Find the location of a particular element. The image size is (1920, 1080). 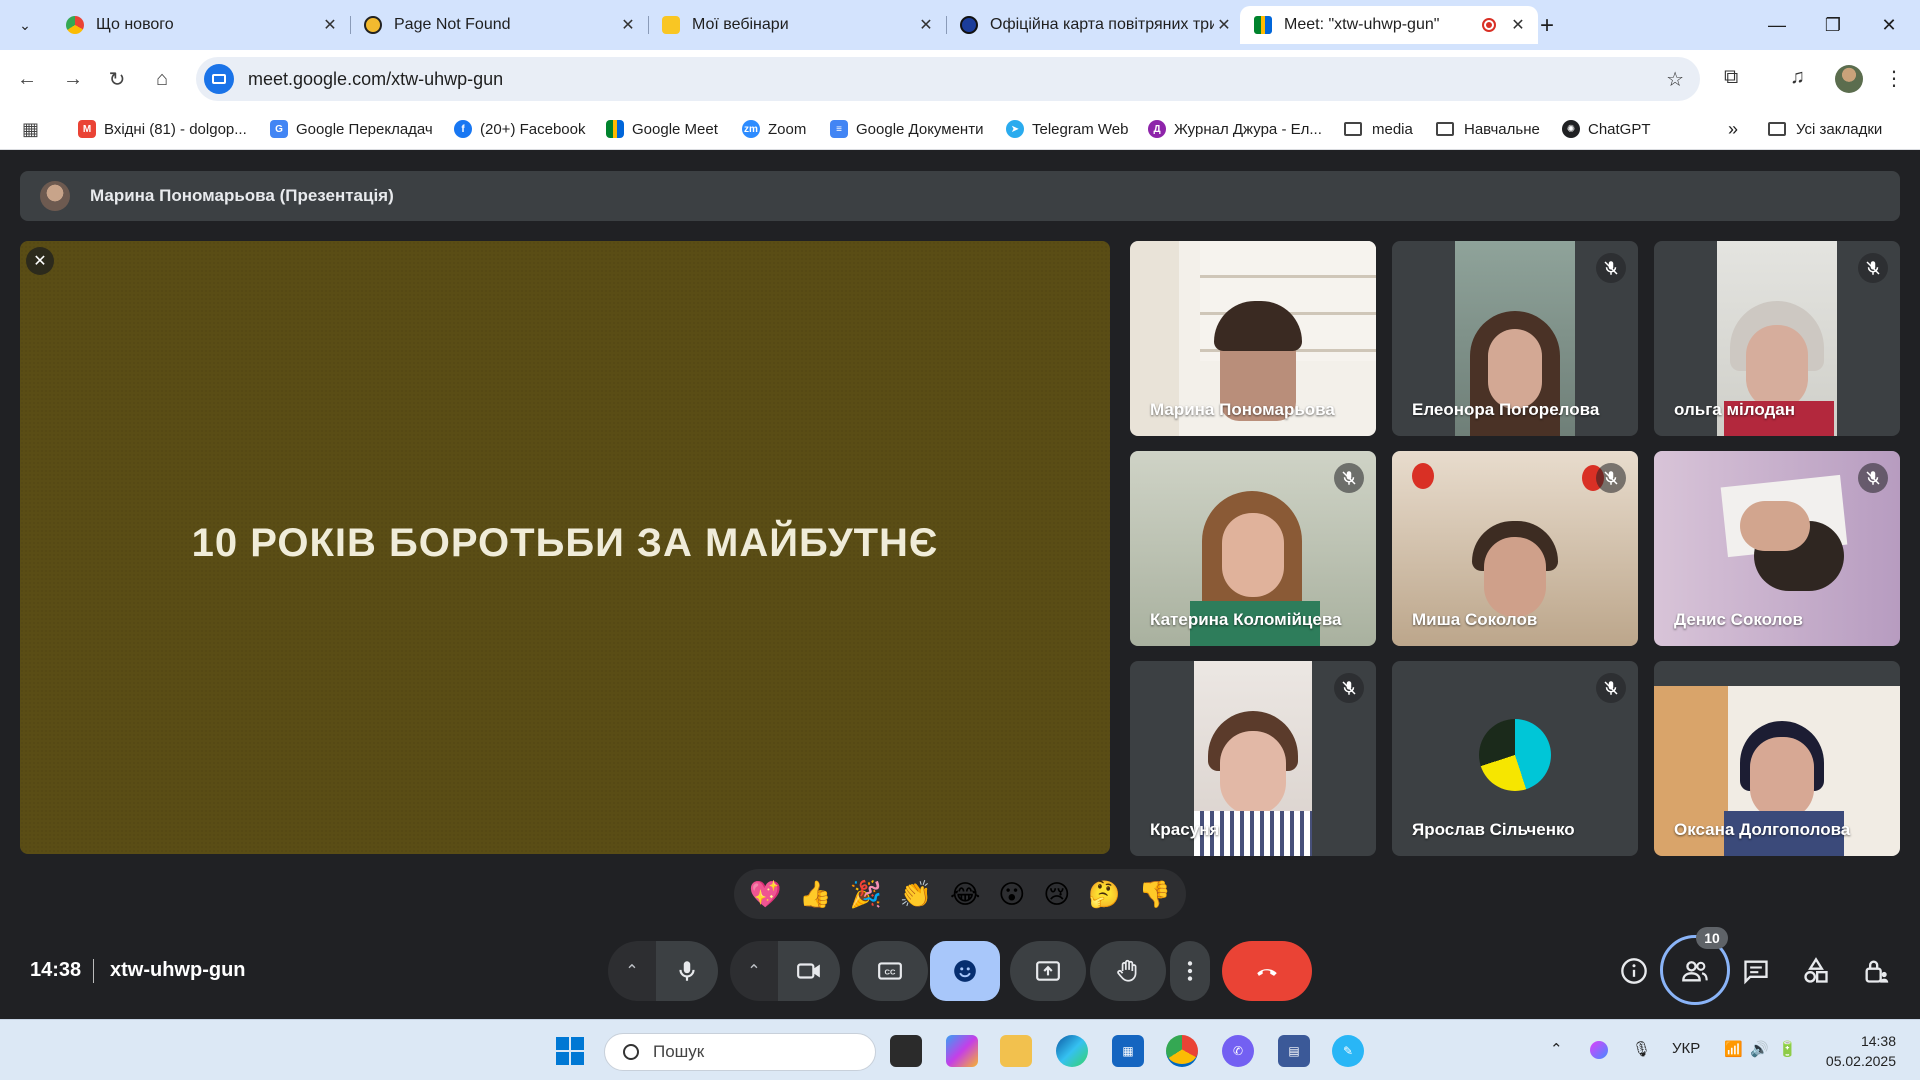

thumbs-down-reaction: 👎 is located at coordinates (1155, 894).